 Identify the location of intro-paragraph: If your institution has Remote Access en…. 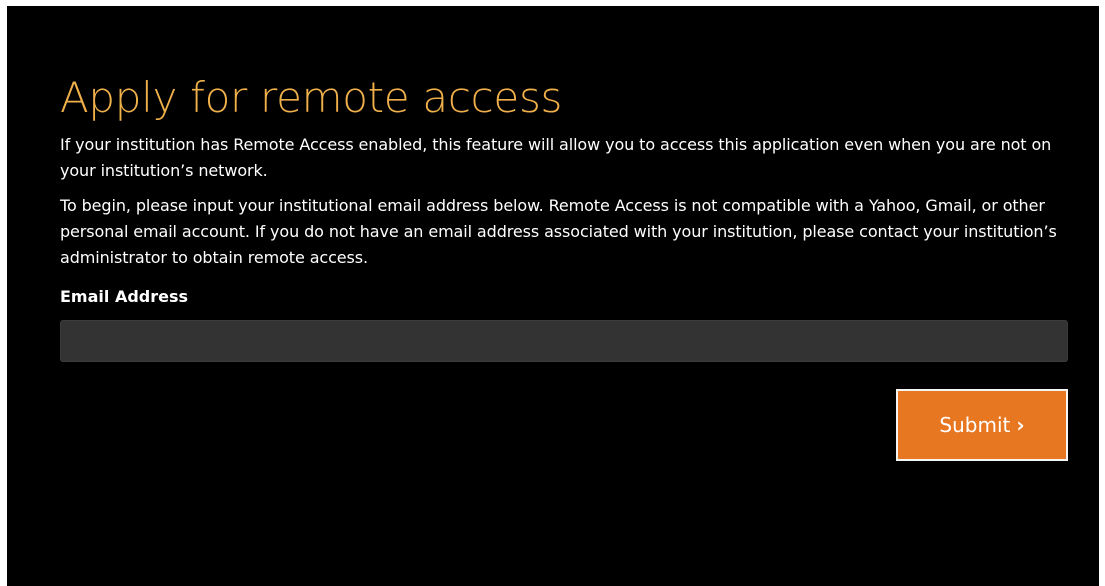
(556, 157).